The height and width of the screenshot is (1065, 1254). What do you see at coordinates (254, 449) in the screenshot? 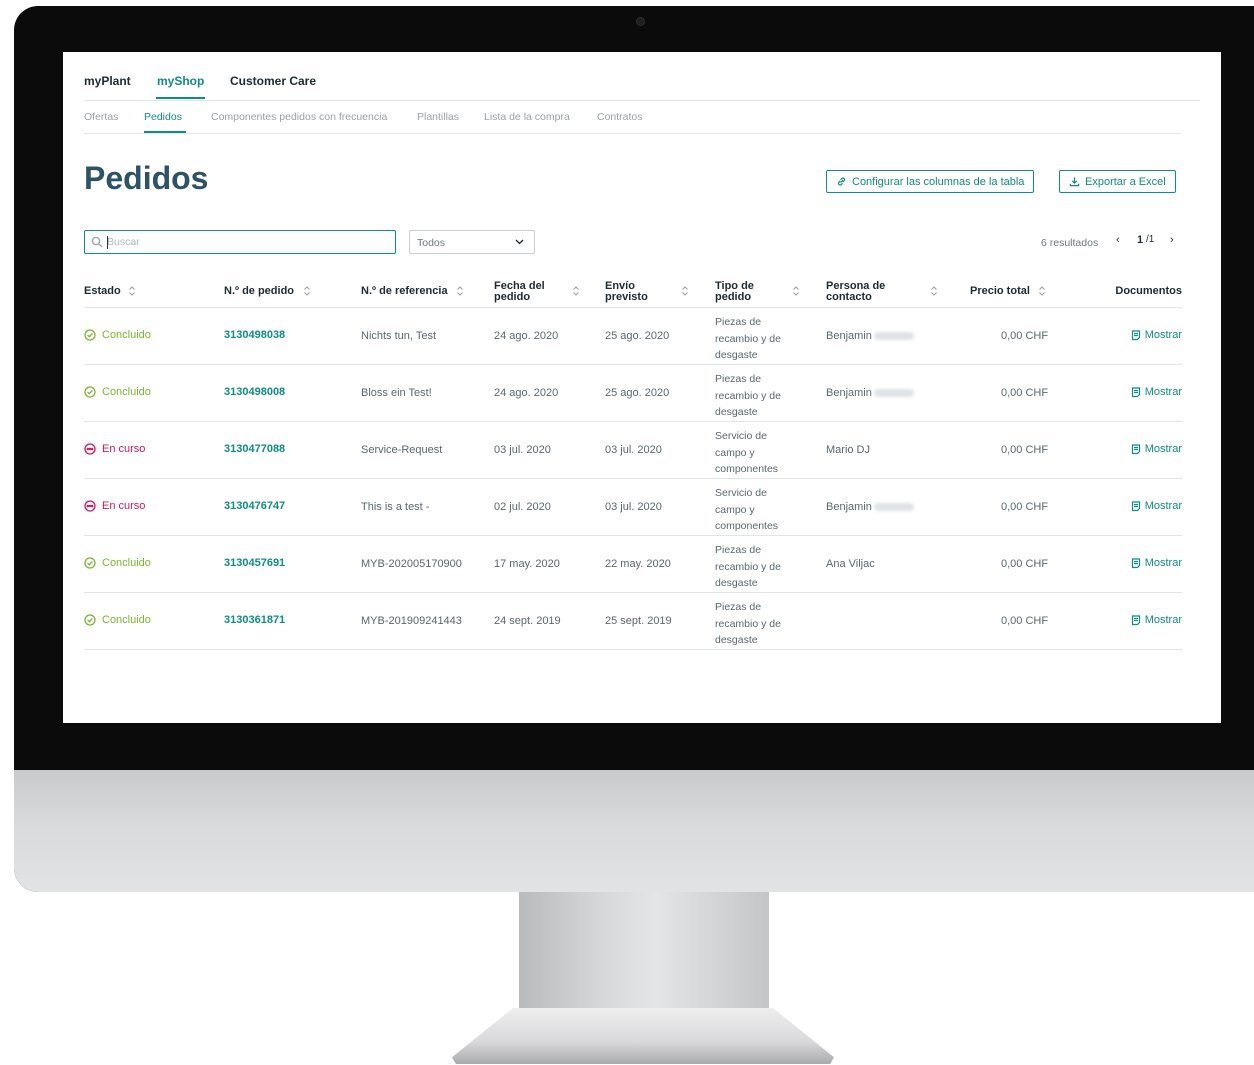
I see `order-number-link: 3130477088` at bounding box center [254, 449].